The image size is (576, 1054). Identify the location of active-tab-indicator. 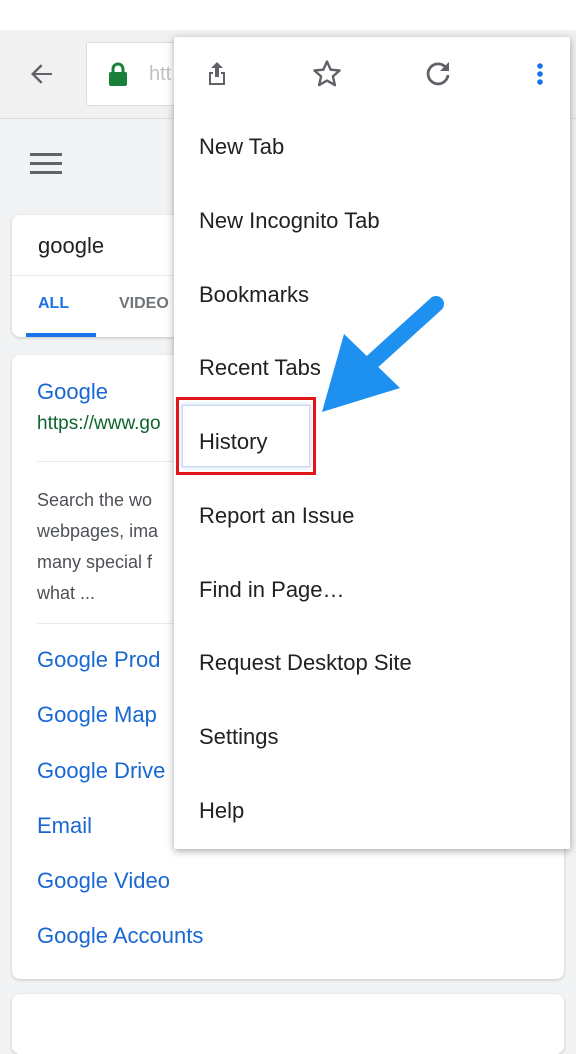
(61, 335).